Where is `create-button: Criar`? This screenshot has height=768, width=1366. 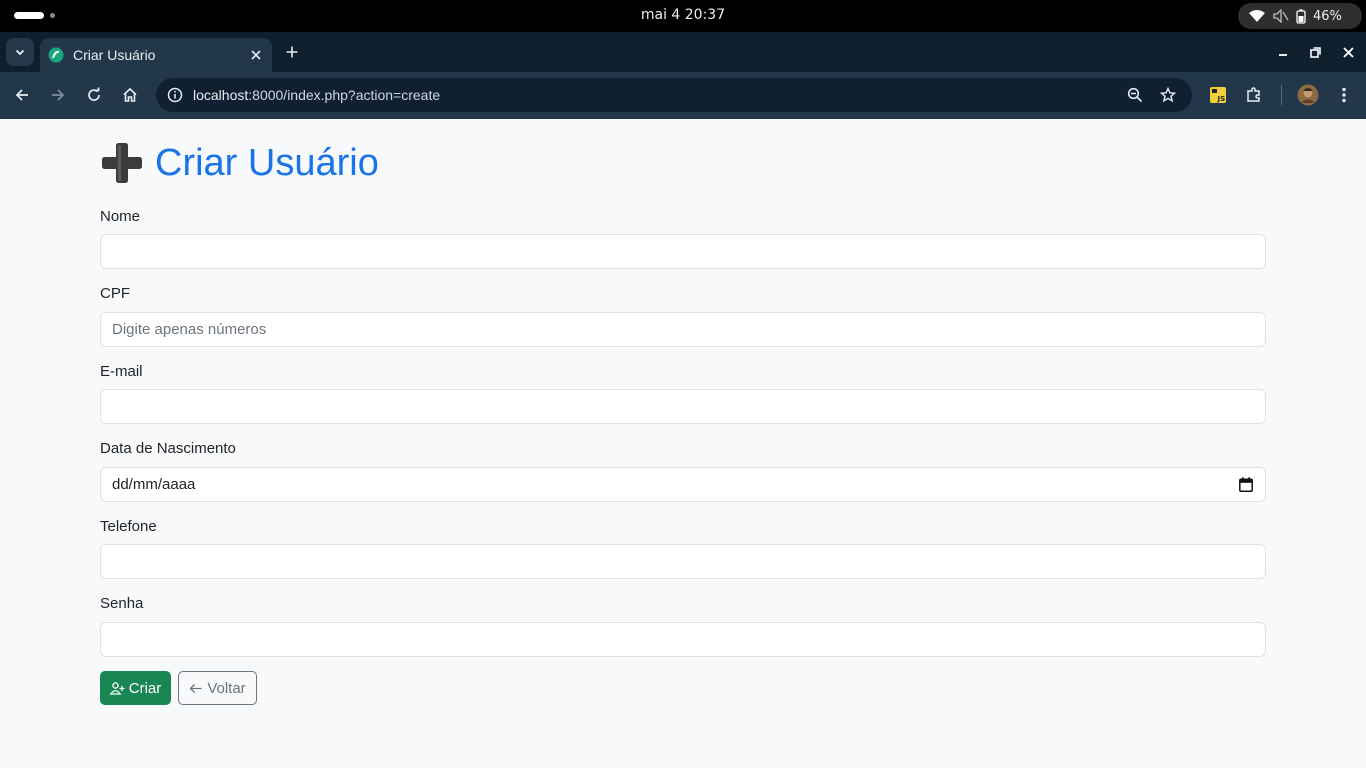 create-button: Criar is located at coordinates (135, 688).